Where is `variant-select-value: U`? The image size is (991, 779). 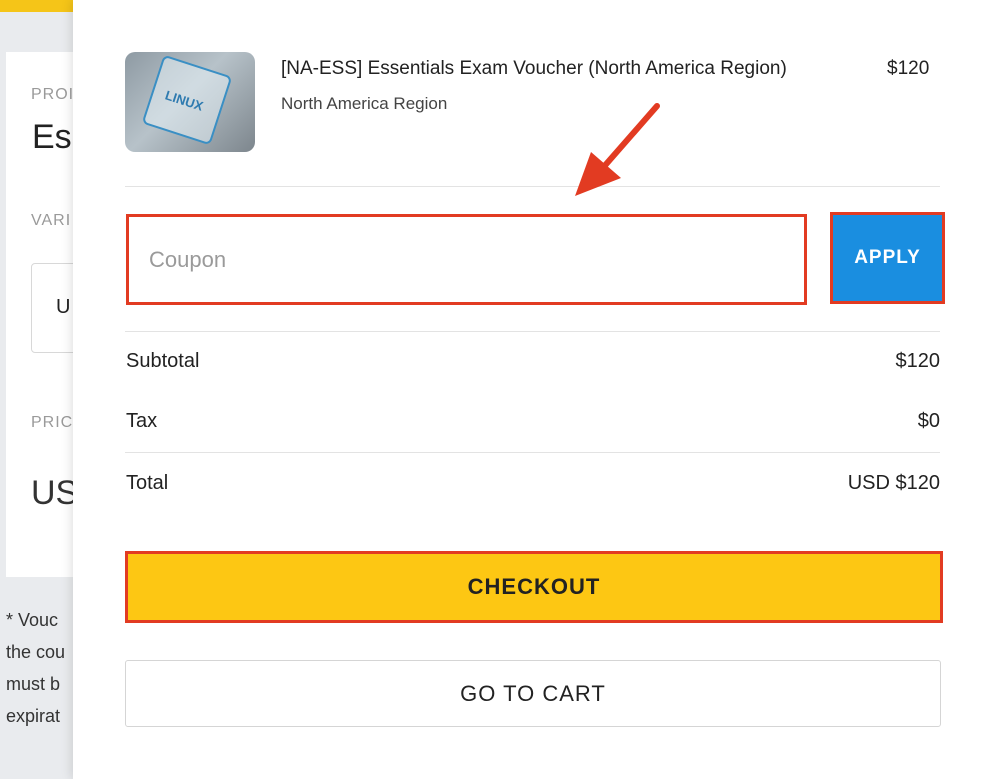
variant-select-value: U is located at coordinates (63, 307).